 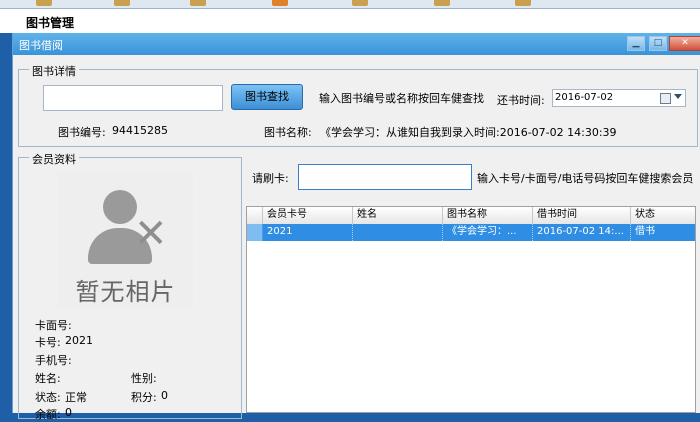 What do you see at coordinates (41, 45) in the screenshot?
I see `window-title: 图书借阅` at bounding box center [41, 45].